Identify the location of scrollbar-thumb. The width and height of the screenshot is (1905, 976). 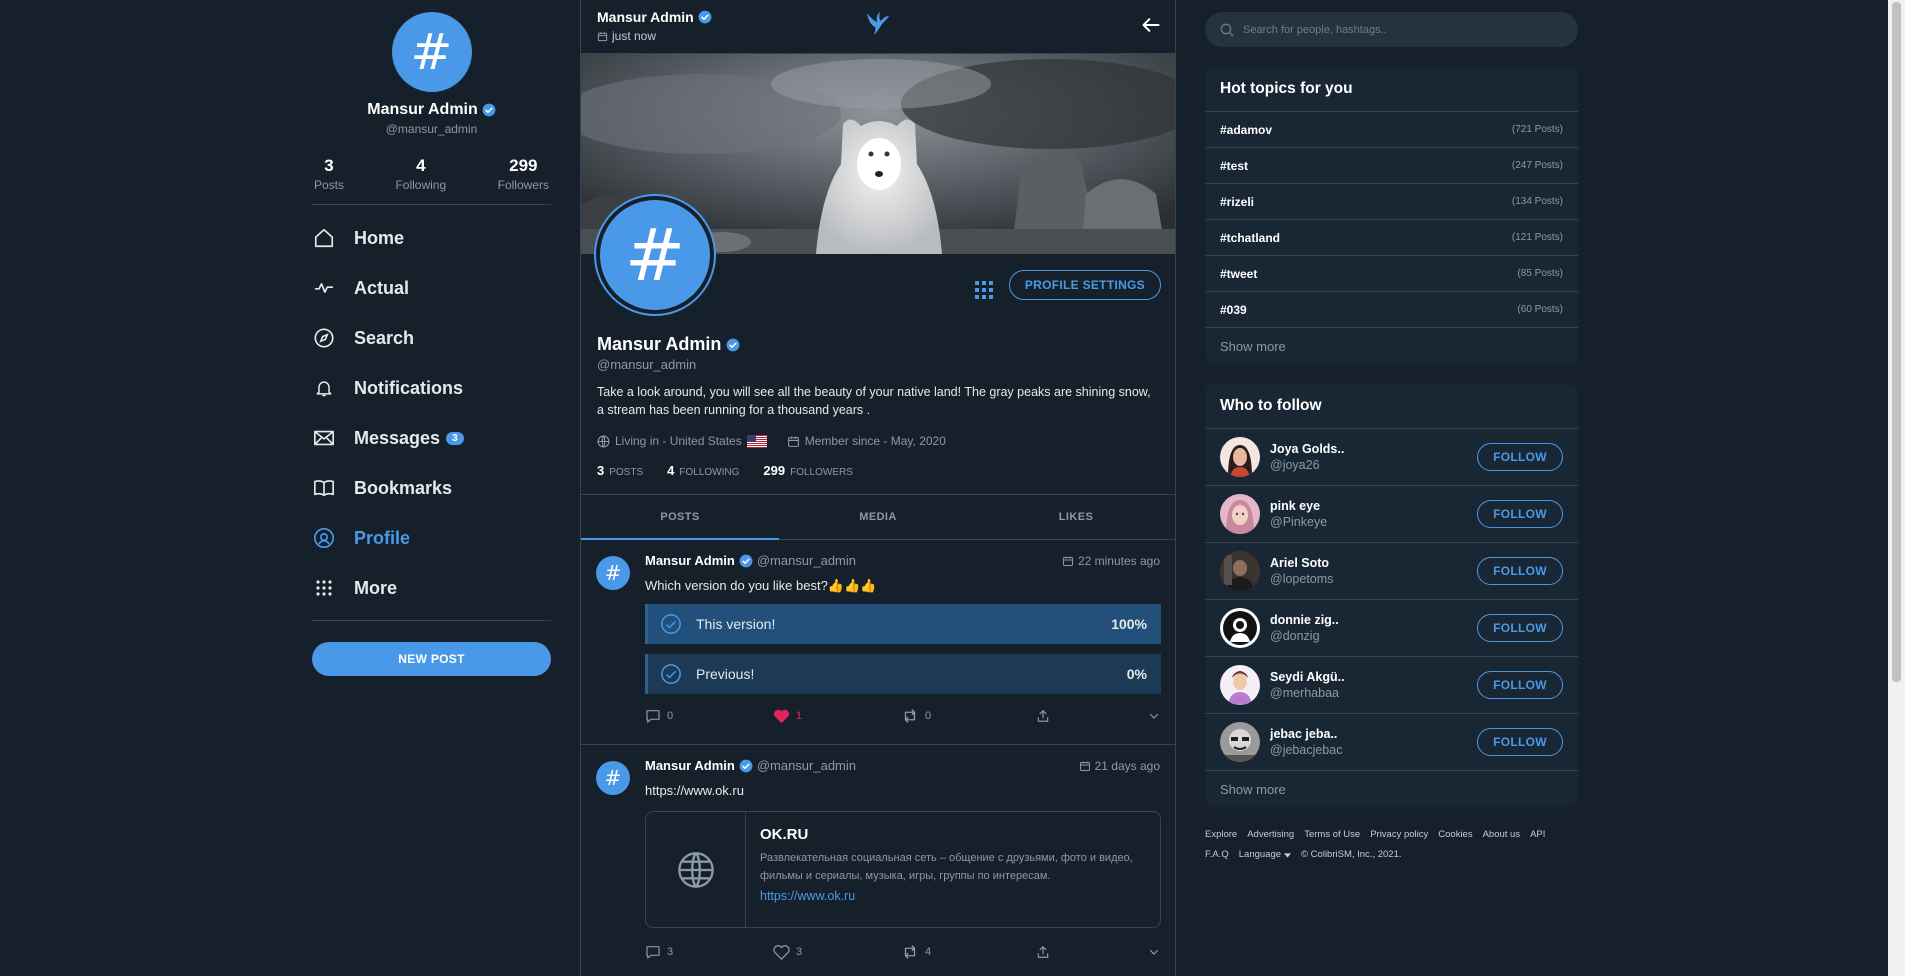
(1896, 342).